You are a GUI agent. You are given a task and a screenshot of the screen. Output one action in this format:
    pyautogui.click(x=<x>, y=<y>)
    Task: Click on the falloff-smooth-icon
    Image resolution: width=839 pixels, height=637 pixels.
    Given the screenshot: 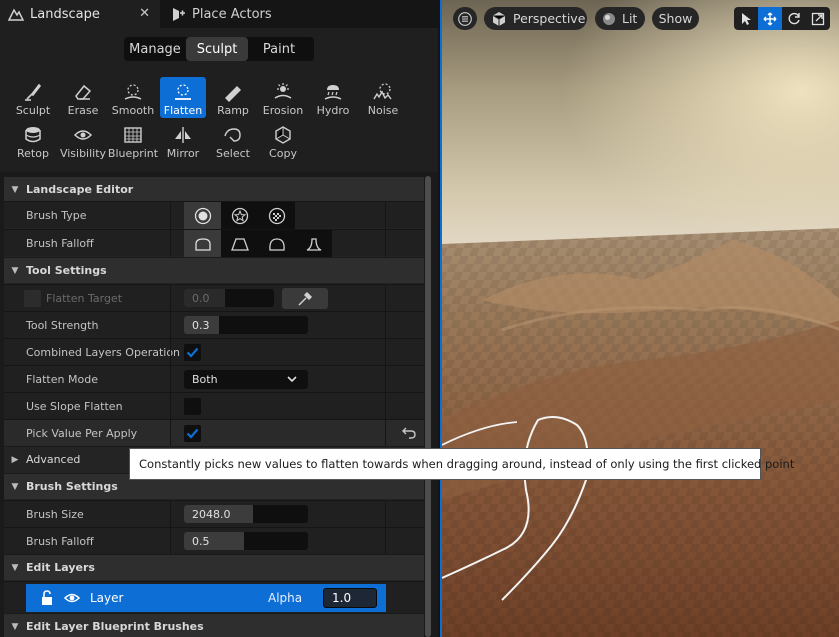 What is the action you would take?
    pyautogui.click(x=202, y=243)
    